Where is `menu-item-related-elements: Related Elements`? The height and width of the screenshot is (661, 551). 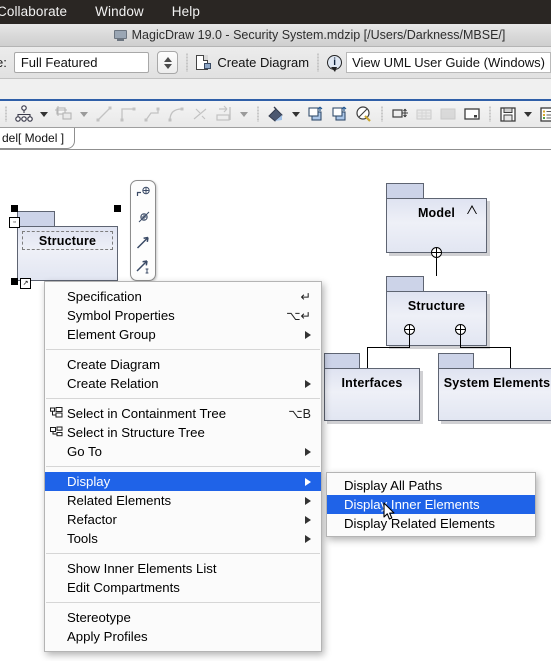 menu-item-related-elements: Related Elements is located at coordinates (183, 500).